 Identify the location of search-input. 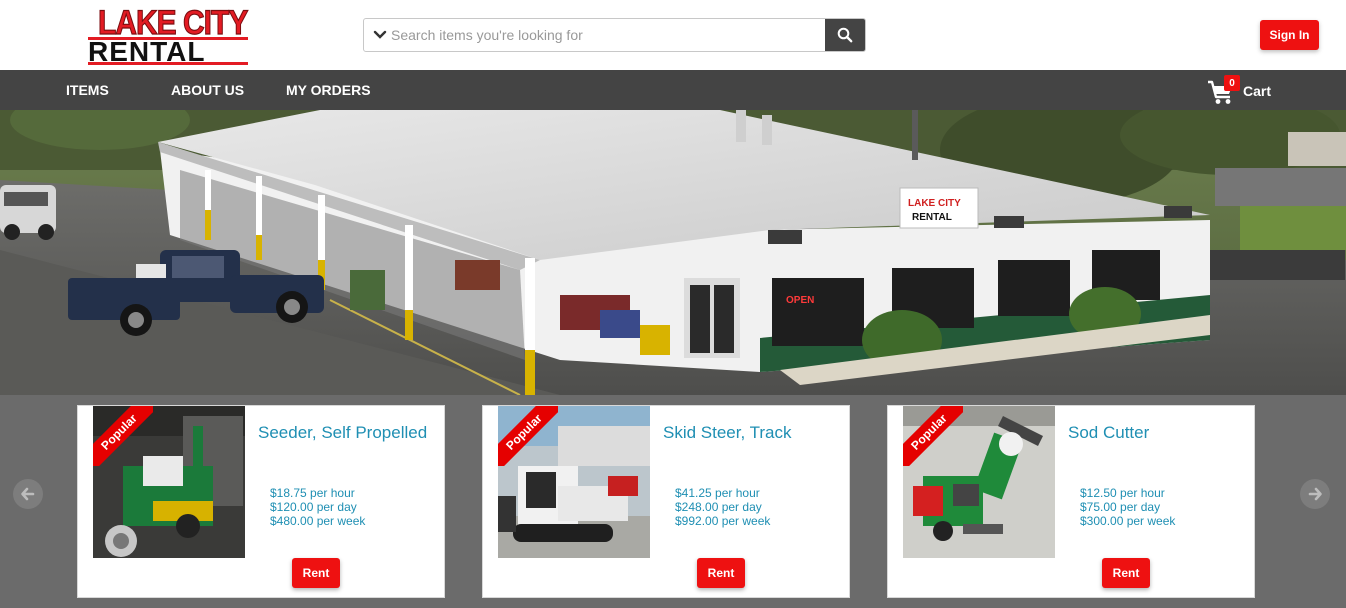
(606, 35).